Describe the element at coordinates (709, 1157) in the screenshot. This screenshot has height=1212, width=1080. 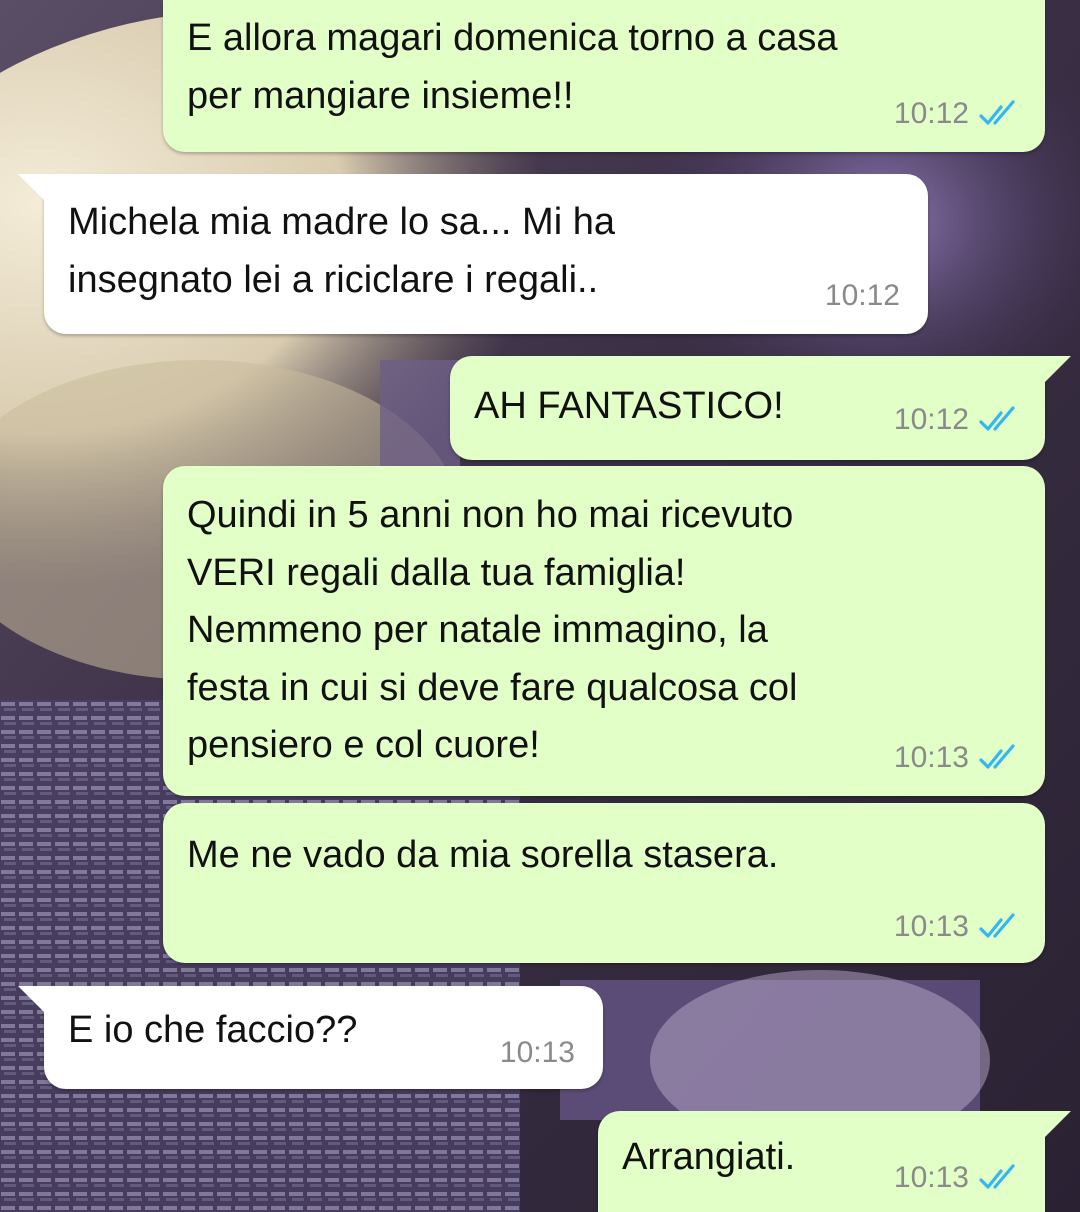
I see `message-text: Arrangiati.` at that location.